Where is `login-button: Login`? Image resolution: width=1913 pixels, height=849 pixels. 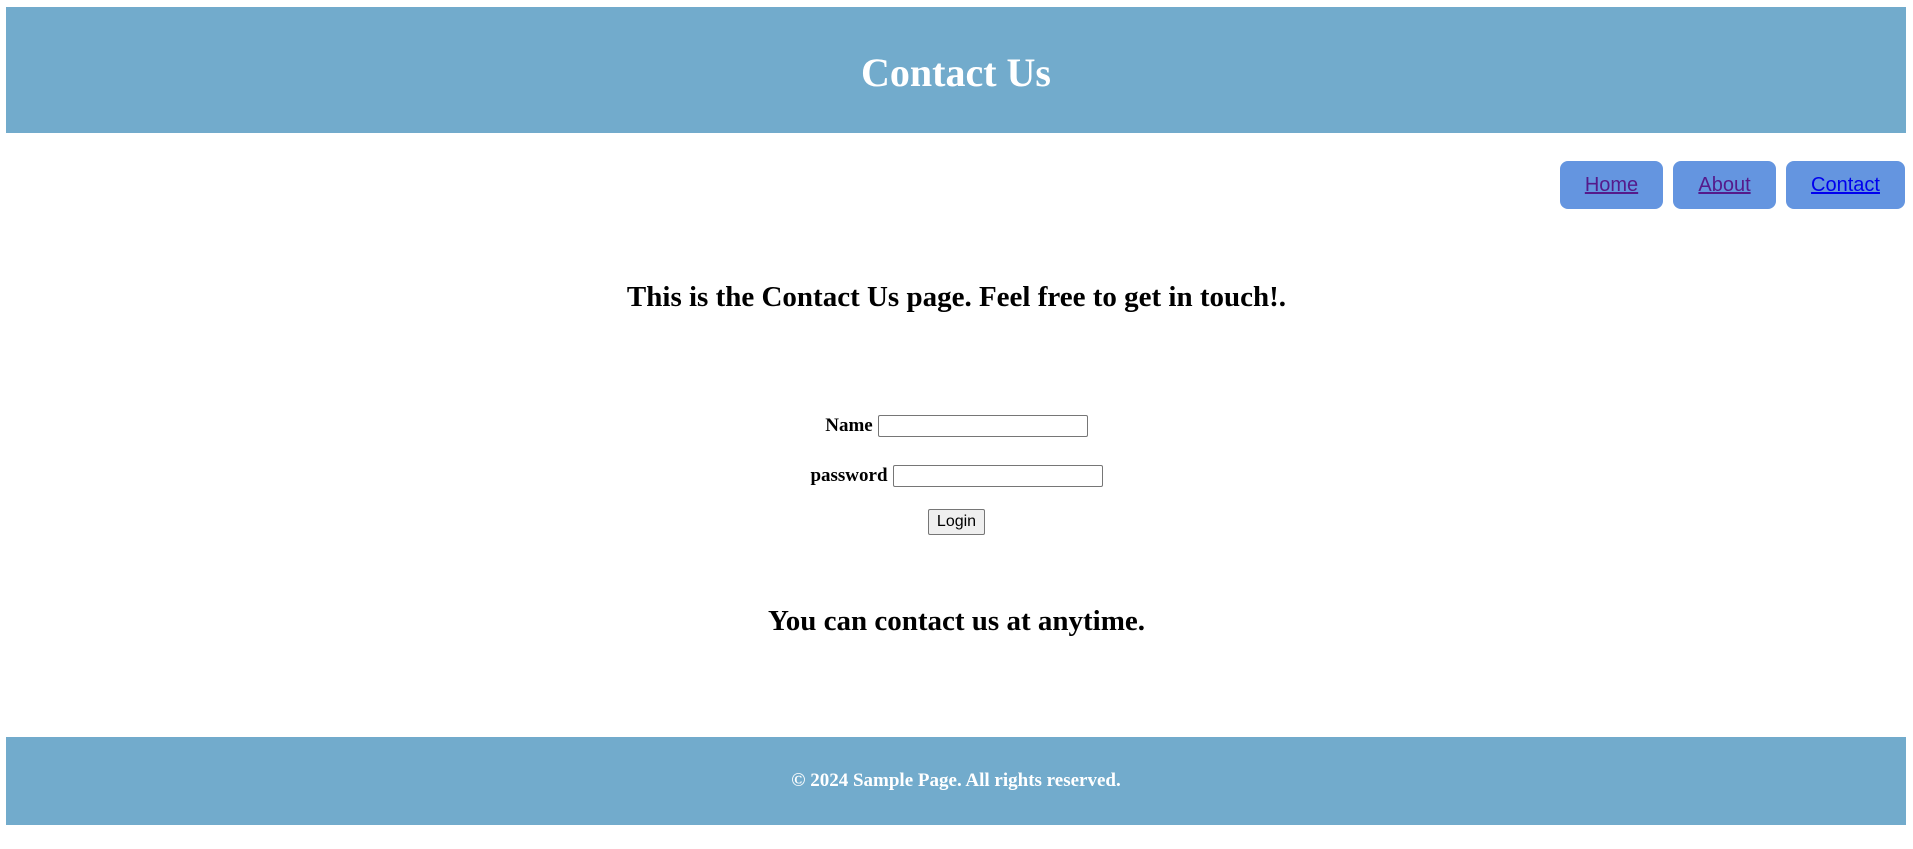 login-button: Login is located at coordinates (956, 522).